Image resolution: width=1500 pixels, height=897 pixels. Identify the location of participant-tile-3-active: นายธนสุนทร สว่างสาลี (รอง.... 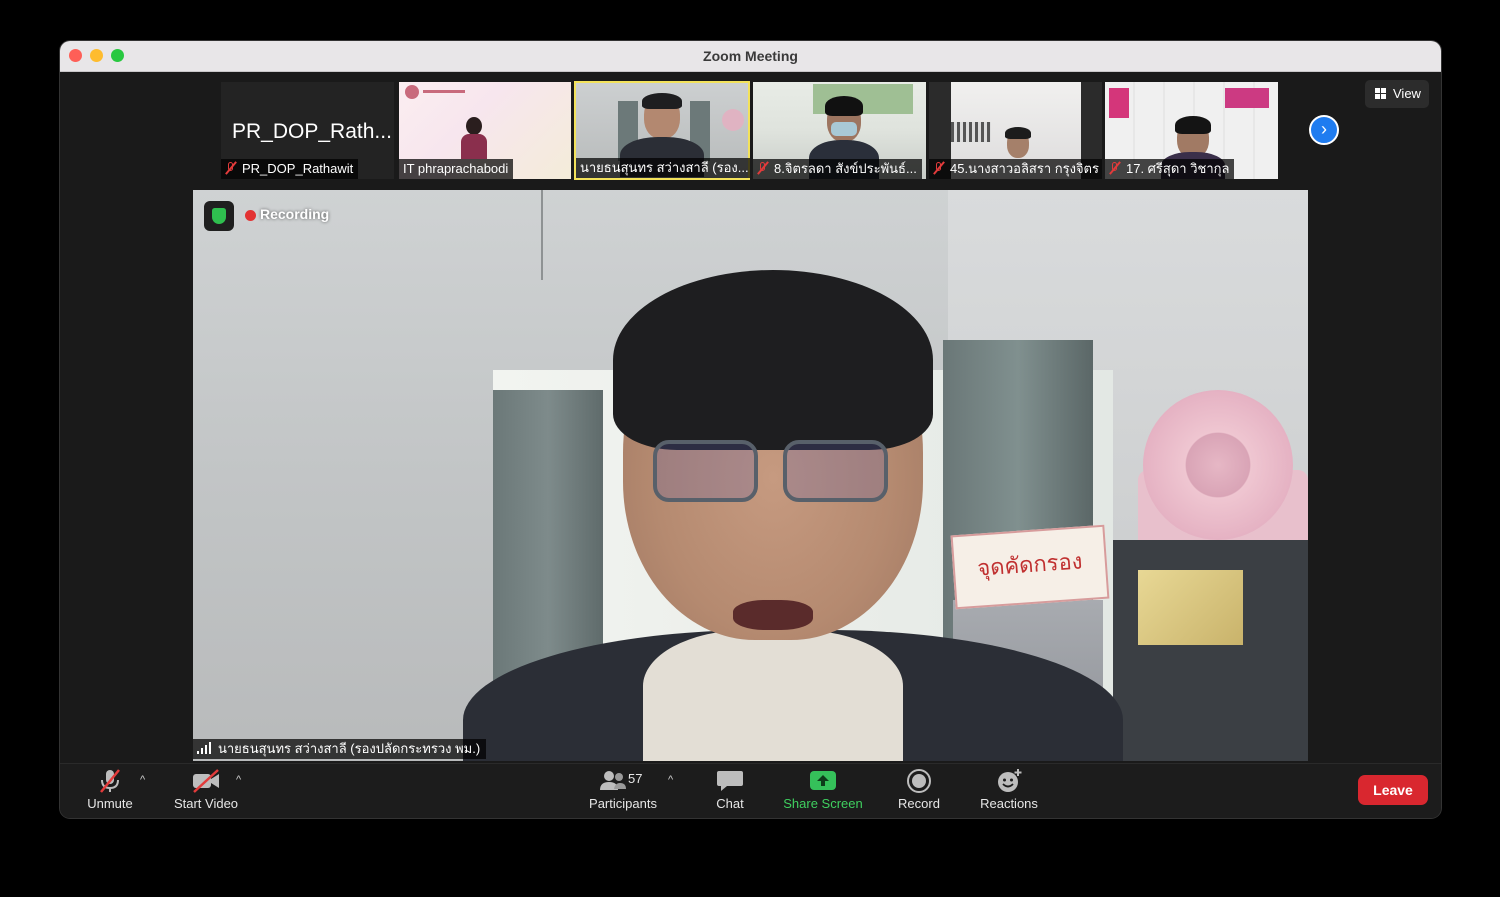
(662, 130).